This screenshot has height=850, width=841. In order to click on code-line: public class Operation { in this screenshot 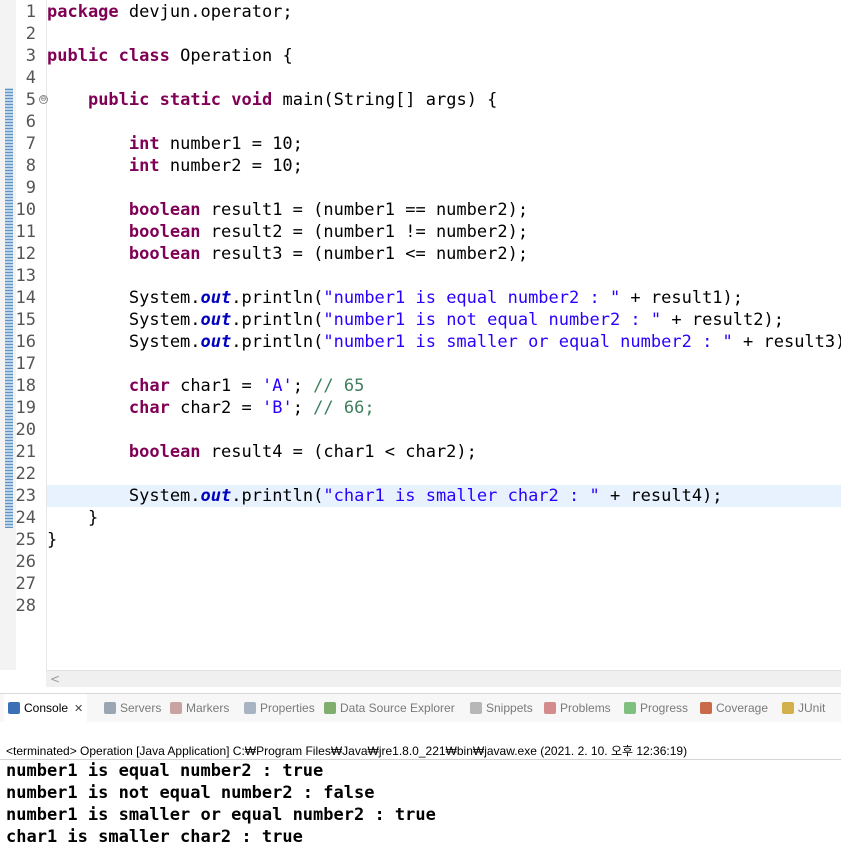, I will do `click(444, 56)`.